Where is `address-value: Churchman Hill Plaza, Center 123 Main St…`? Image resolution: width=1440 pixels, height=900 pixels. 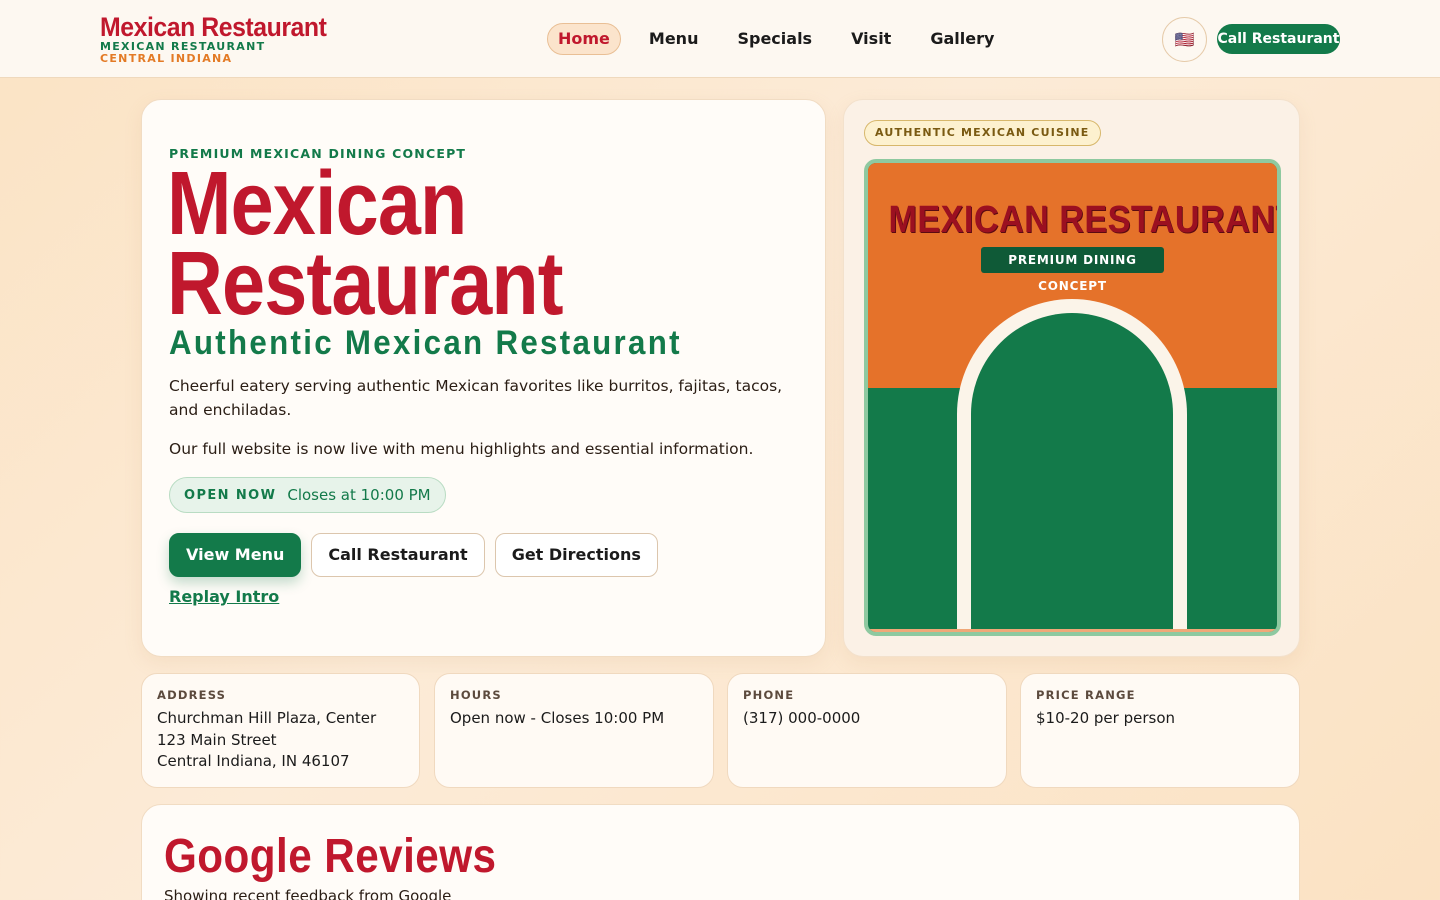
address-value: Churchman Hill Plaza, Center 123 Main St… is located at coordinates (267, 739).